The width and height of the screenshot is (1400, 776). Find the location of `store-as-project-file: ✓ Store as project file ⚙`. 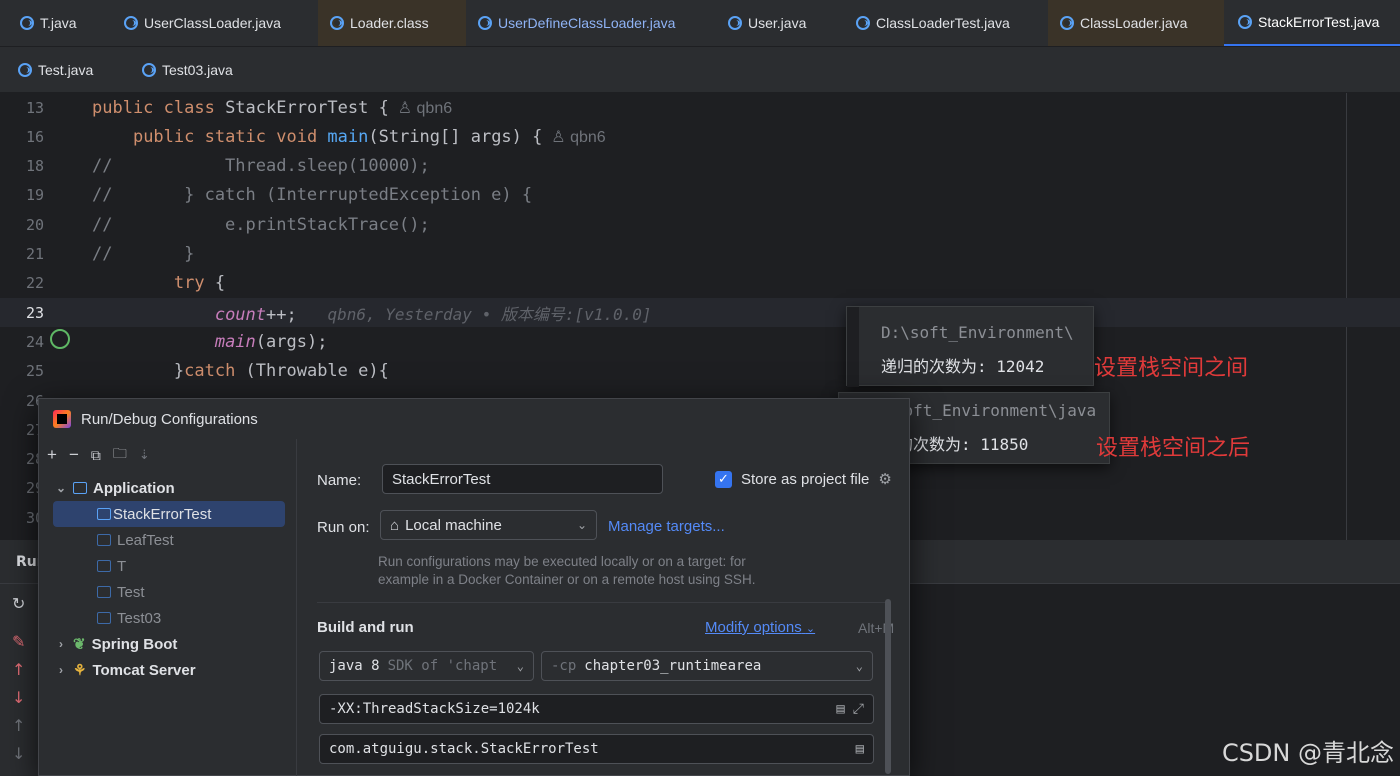

store-as-project-file: ✓ Store as project file ⚙ is located at coordinates (803, 479).